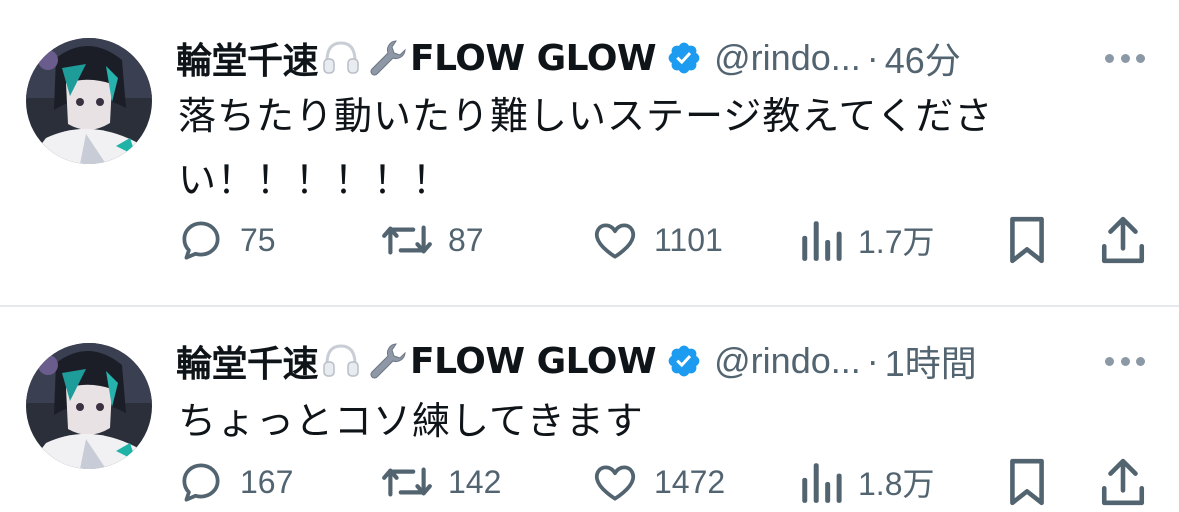 The height and width of the screenshot is (512, 1179). I want to click on views-button: 1.7万, so click(866, 240).